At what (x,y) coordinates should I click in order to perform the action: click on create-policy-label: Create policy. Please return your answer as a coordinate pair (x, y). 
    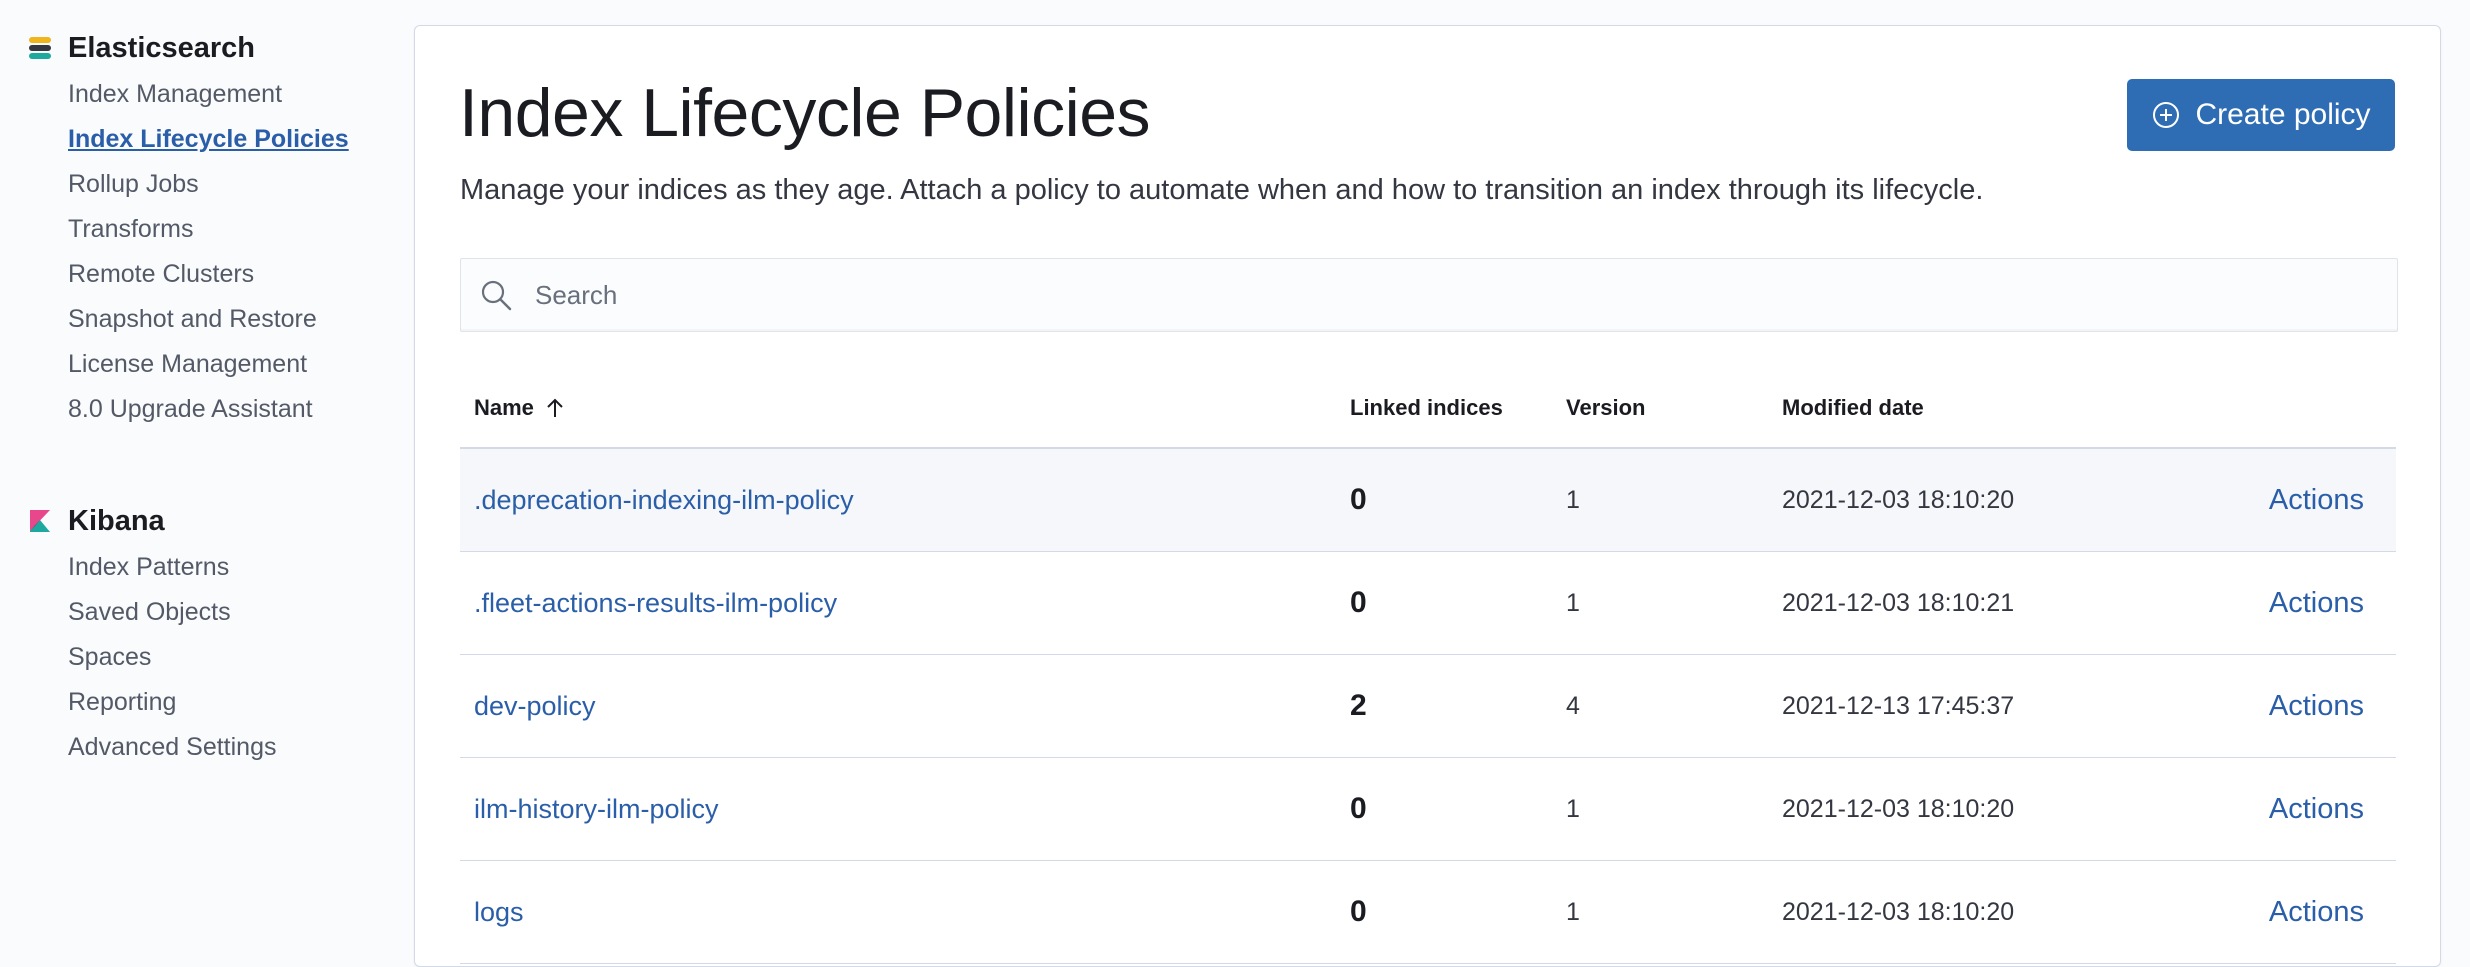
    Looking at the image, I should click on (2283, 114).